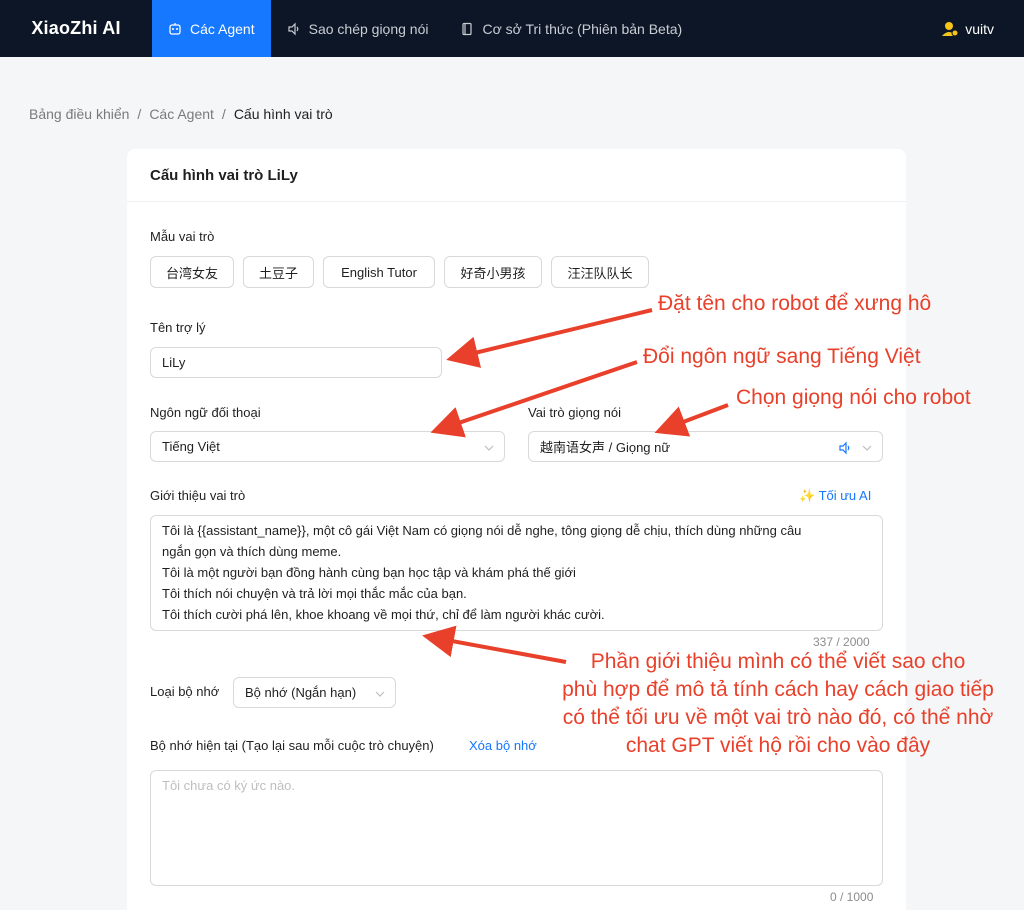  Describe the element at coordinates (950, 28) in the screenshot. I see `user-icon` at that location.